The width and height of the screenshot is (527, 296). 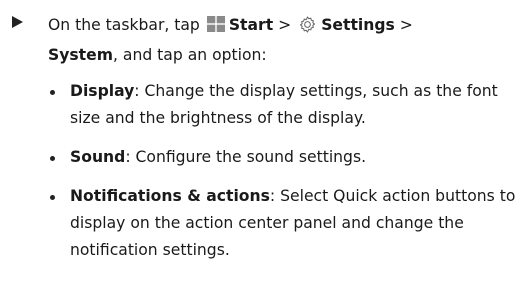 I want to click on option-term: Display, so click(x=102, y=91).